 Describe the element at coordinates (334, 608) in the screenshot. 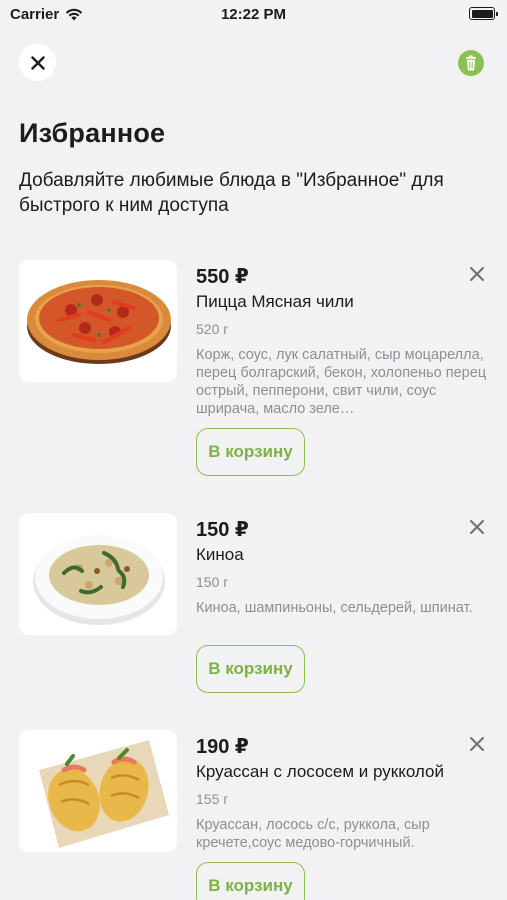

I see `item-description: Киноа, шампиньоны, сельдерей, шпинат.` at that location.